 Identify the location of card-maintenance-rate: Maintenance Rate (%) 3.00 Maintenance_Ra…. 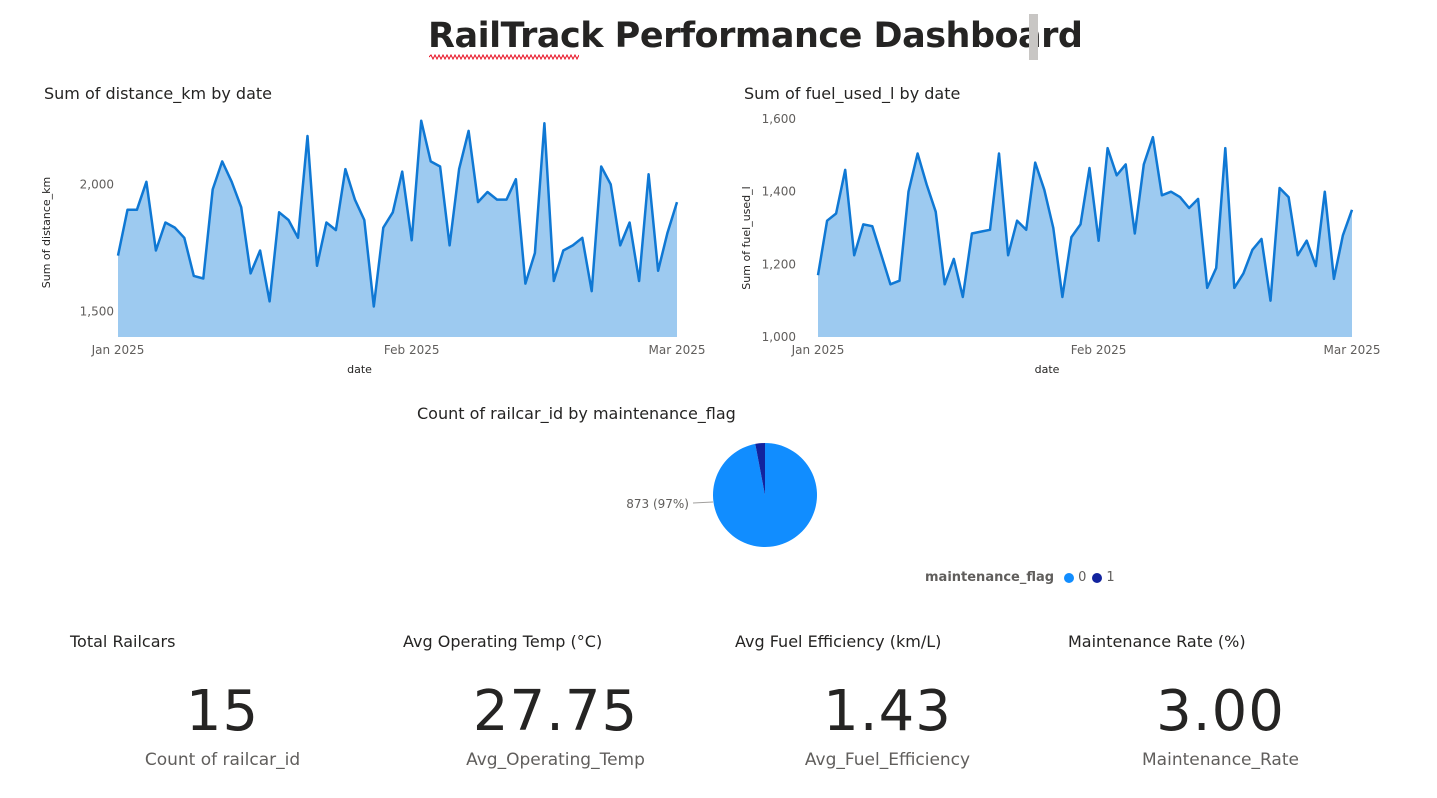
(1220, 712).